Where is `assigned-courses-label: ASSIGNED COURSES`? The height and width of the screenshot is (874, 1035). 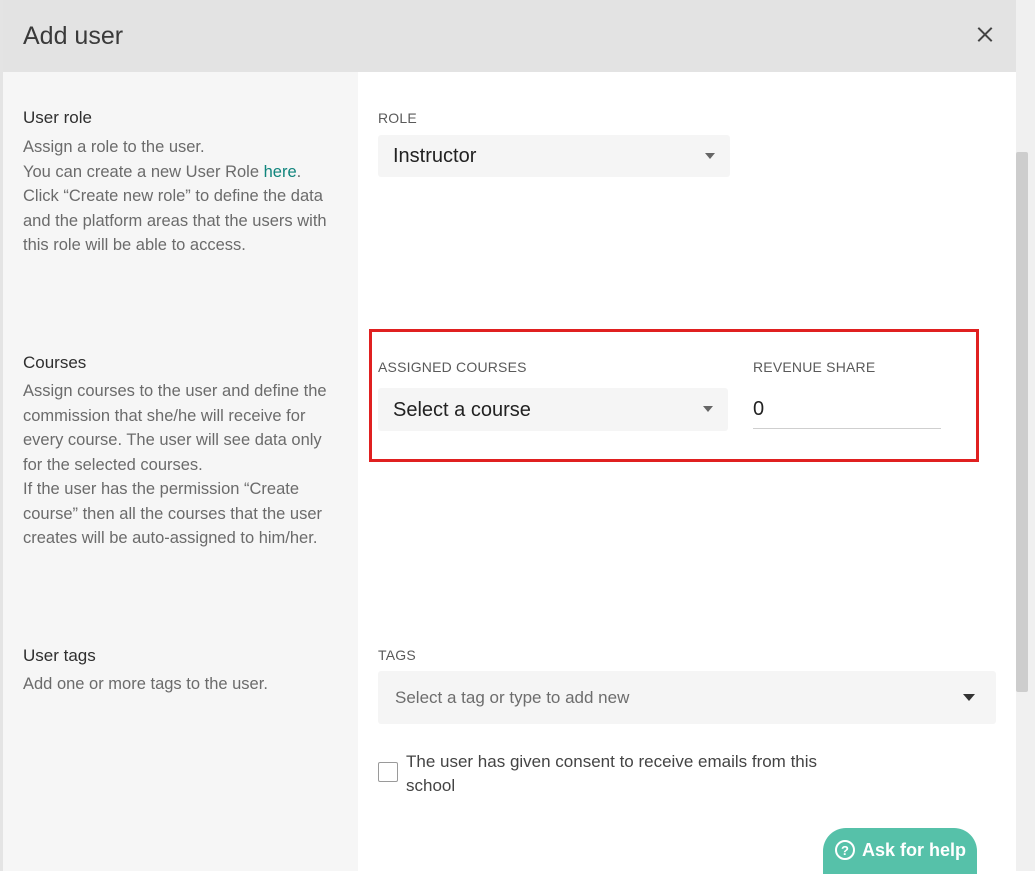 assigned-courses-label: ASSIGNED COURSES is located at coordinates (452, 367).